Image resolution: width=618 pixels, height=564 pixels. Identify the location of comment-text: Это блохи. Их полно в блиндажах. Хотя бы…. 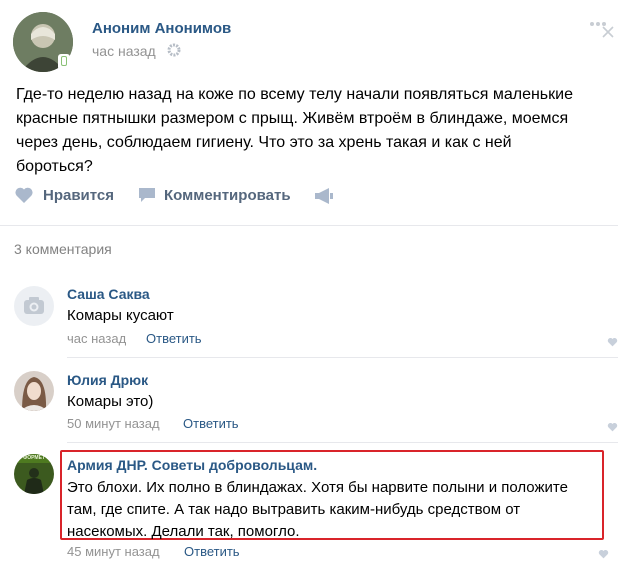
(317, 509).